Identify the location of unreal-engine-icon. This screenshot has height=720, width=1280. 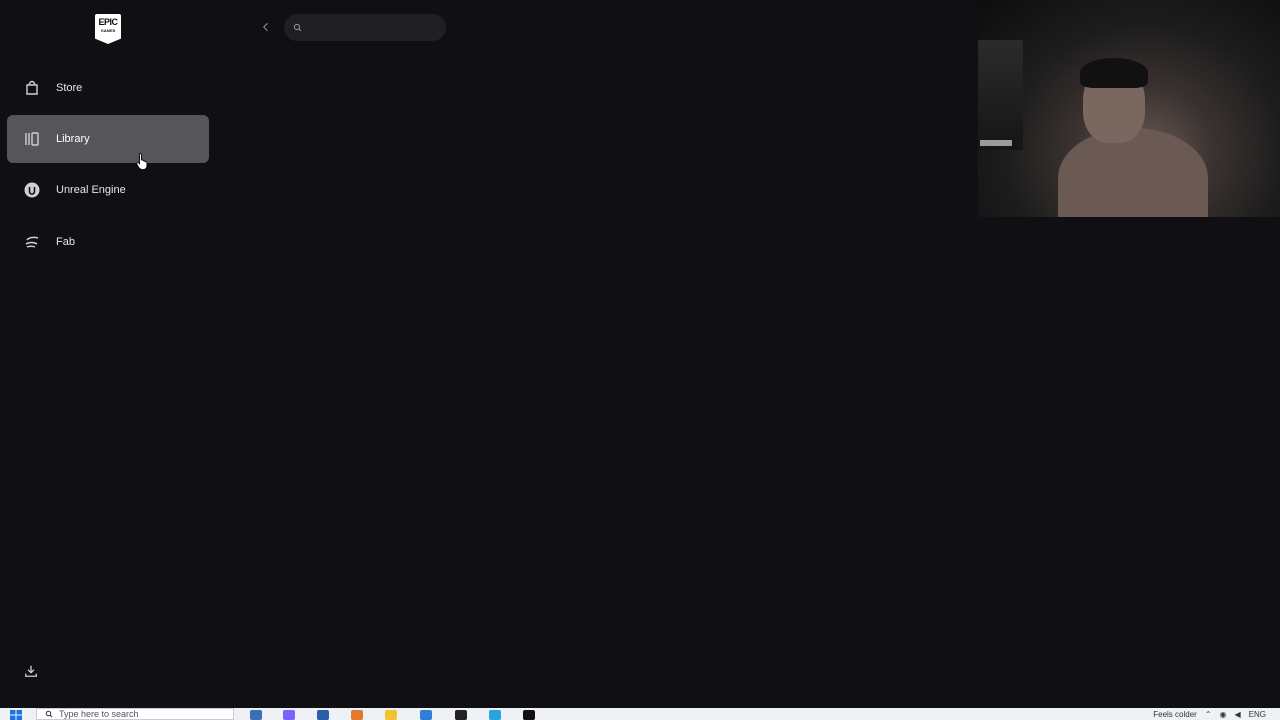
(32, 190).